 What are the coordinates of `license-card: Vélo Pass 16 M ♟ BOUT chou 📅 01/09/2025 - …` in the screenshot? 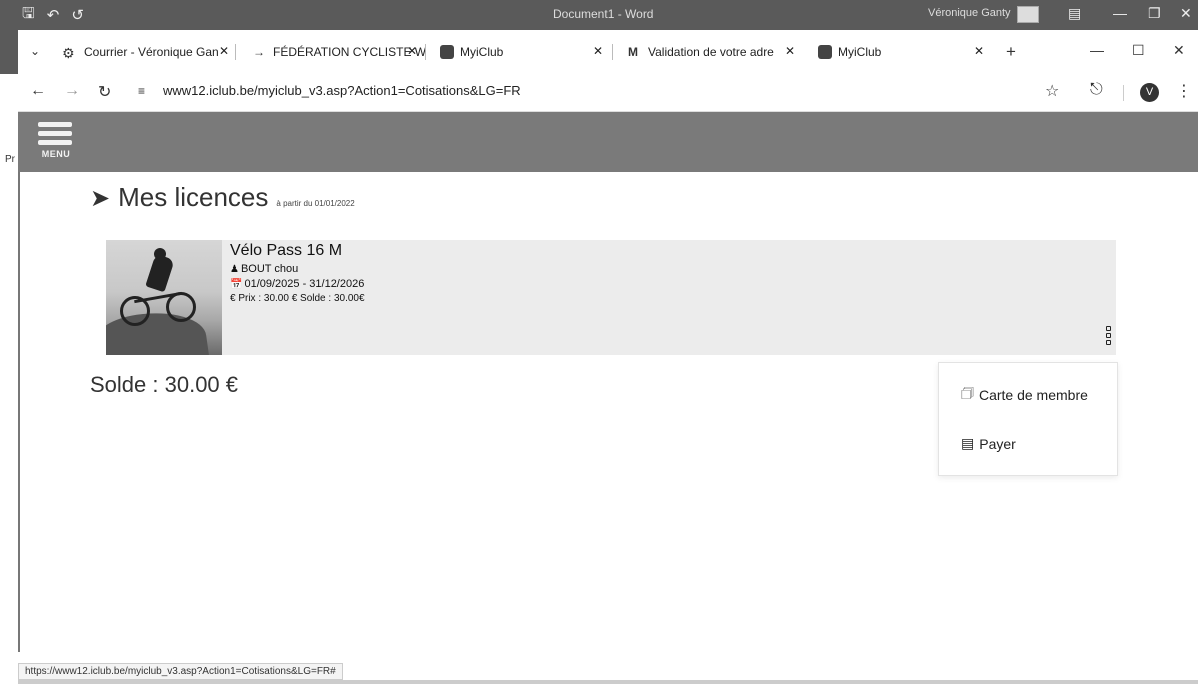 It's located at (611, 297).